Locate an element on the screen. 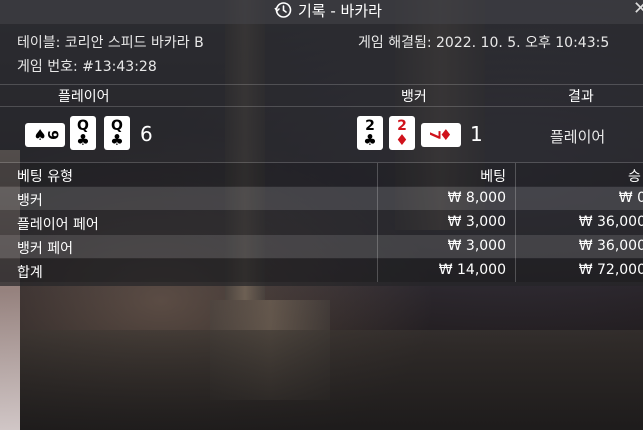 The image size is (643, 430). panel-title-text: 기록 - 바카라 is located at coordinates (340, 10).